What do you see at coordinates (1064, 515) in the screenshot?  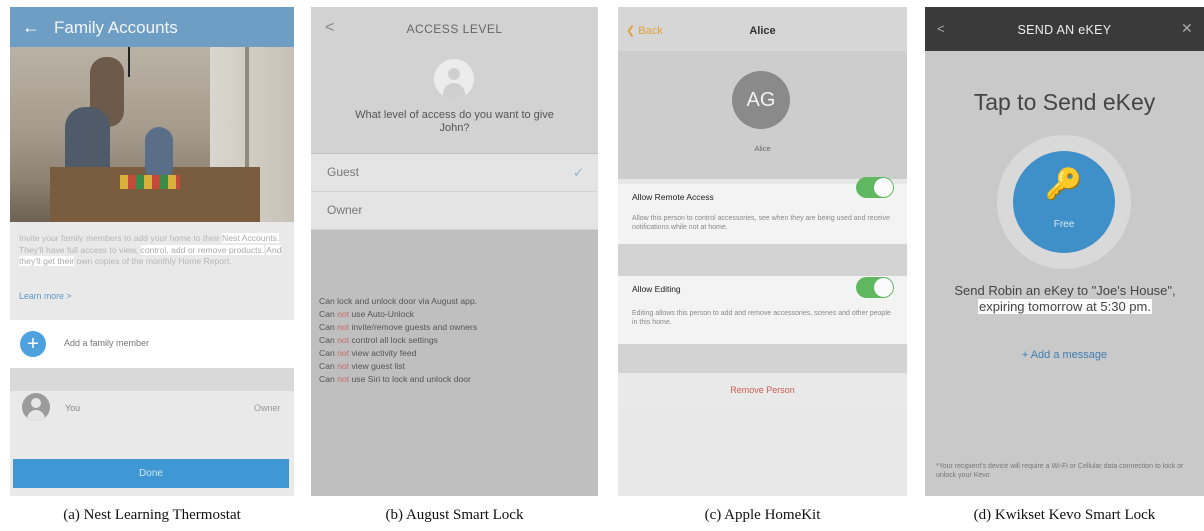 I see `caption-d: (d) Kwikset Kevo Smart Lock` at bounding box center [1064, 515].